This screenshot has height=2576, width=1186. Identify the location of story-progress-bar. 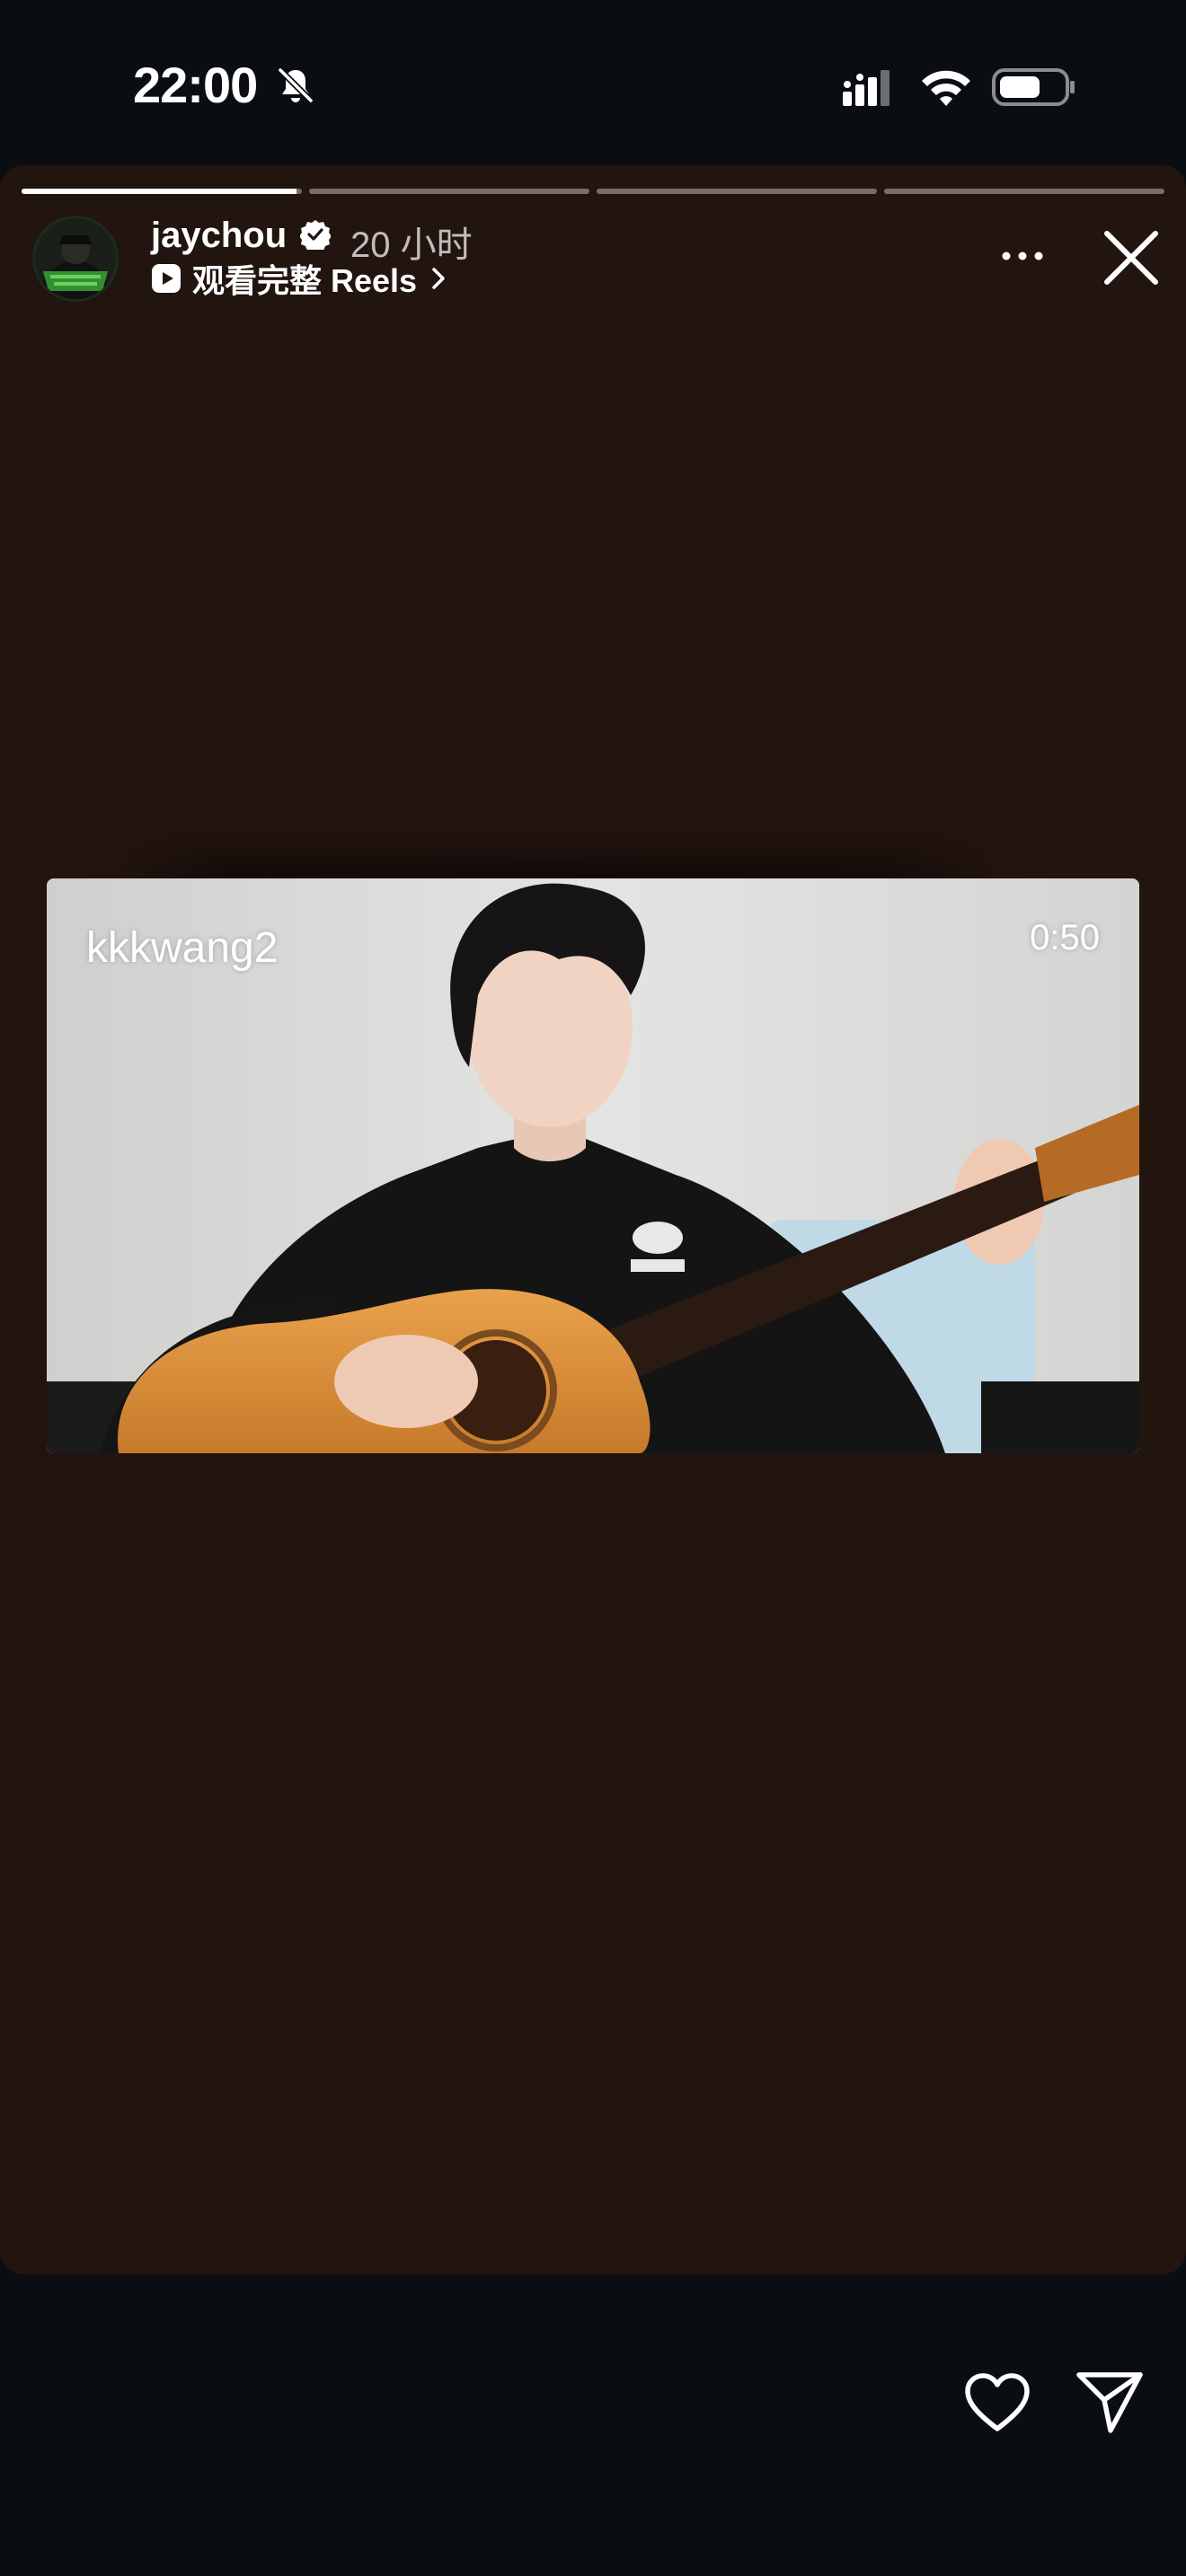
(593, 191).